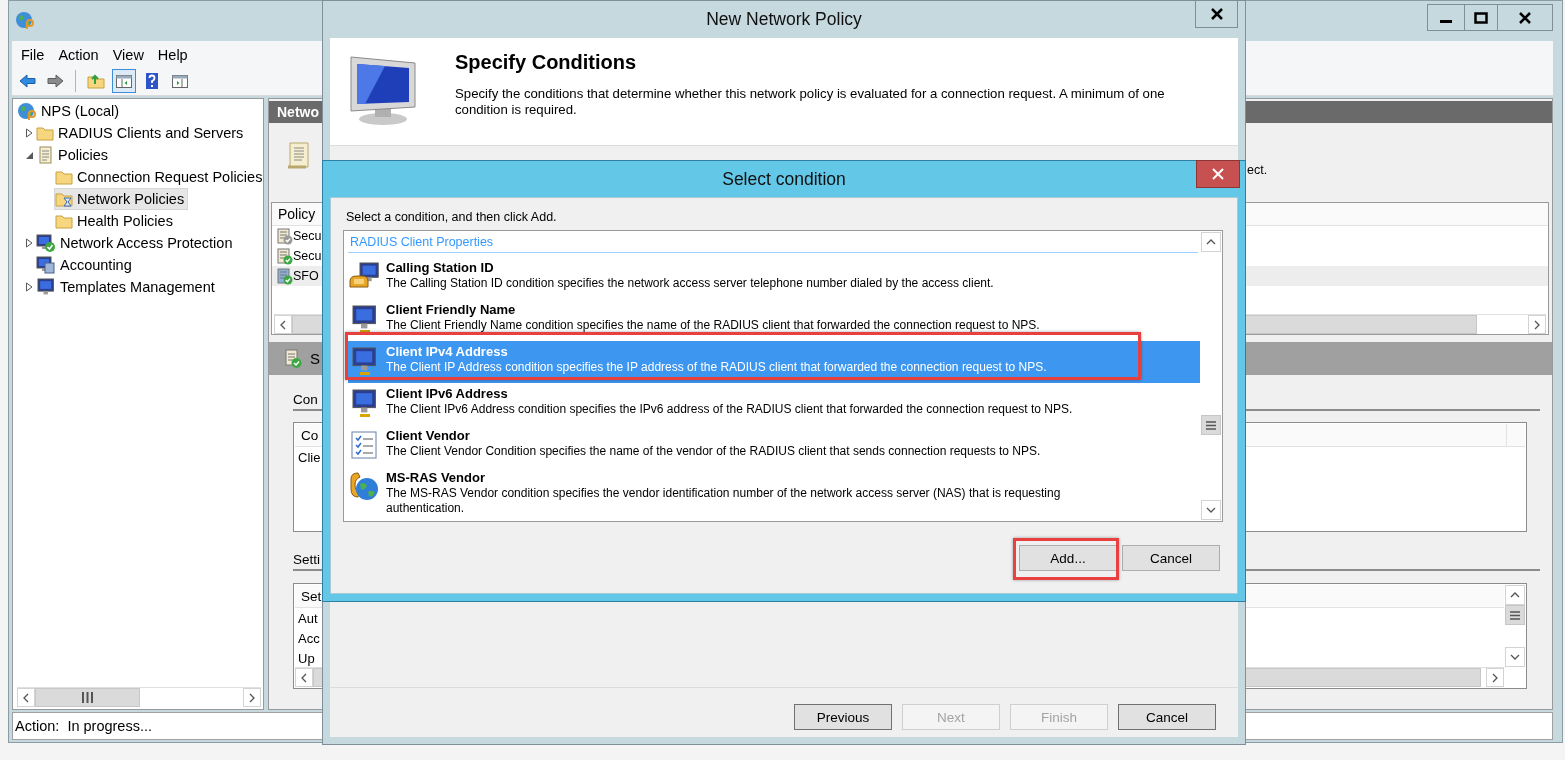  Describe the element at coordinates (309, 435) in the screenshot. I see `column-header-label: Co` at that location.